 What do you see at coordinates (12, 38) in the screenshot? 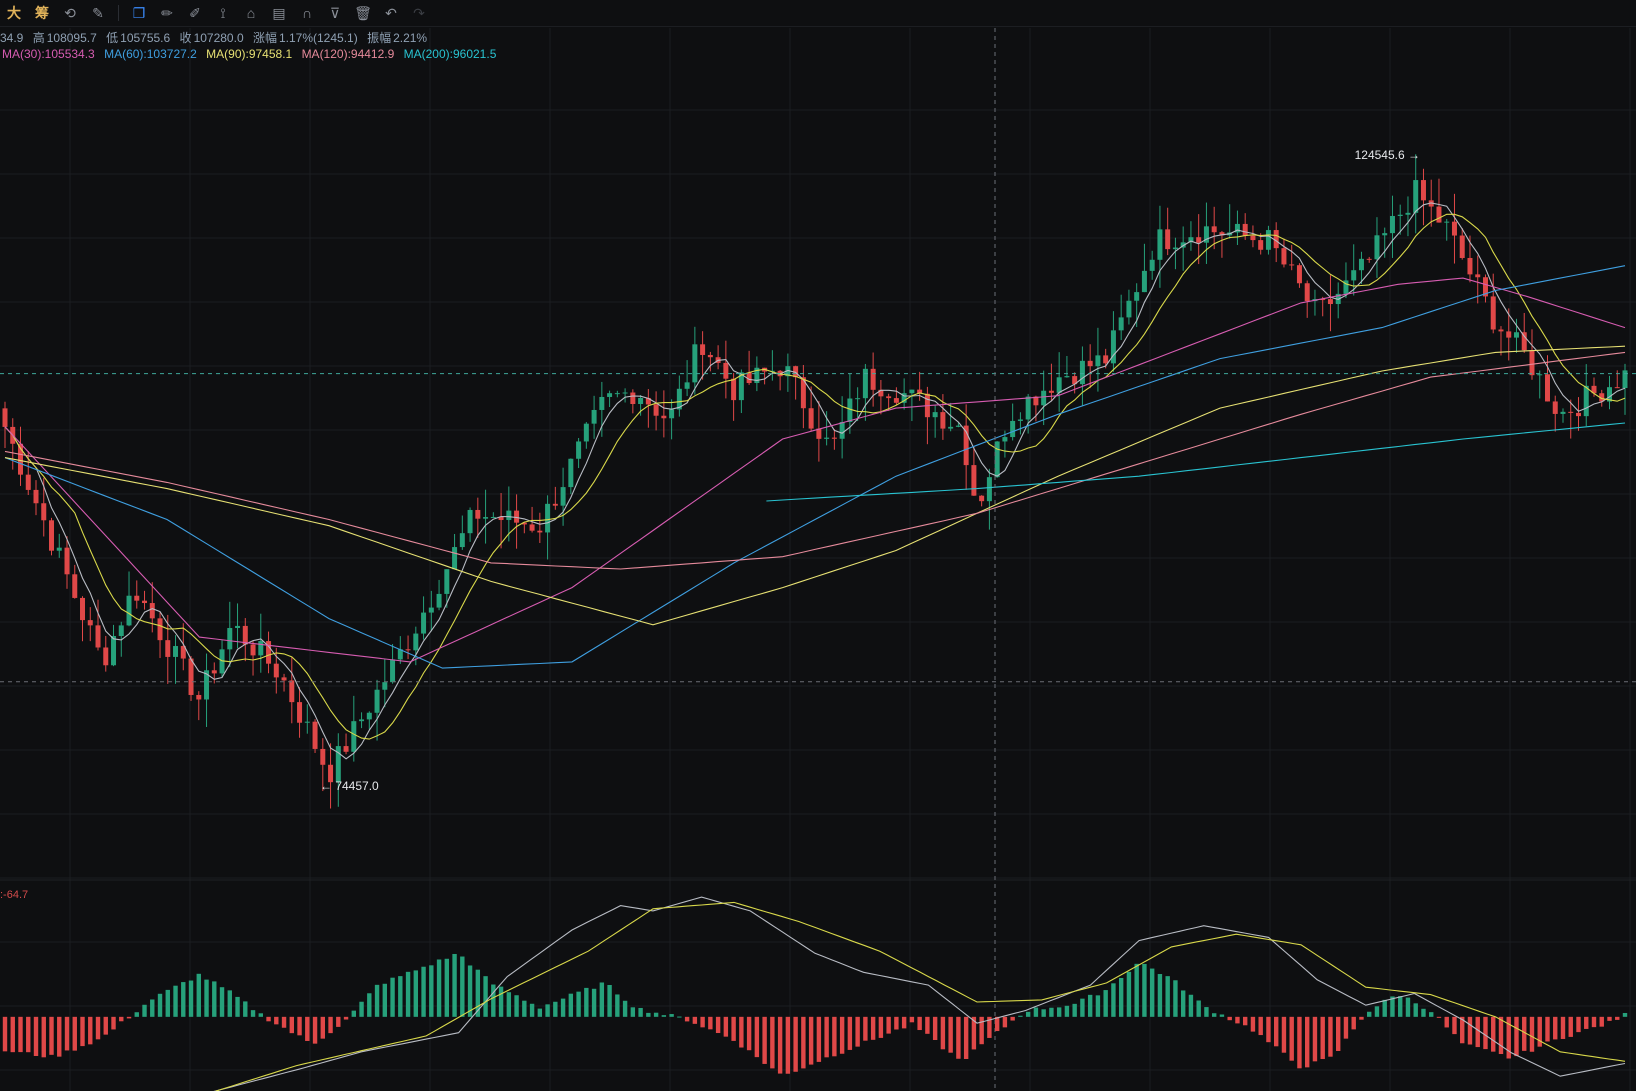
I see `open-value: 34.9` at bounding box center [12, 38].